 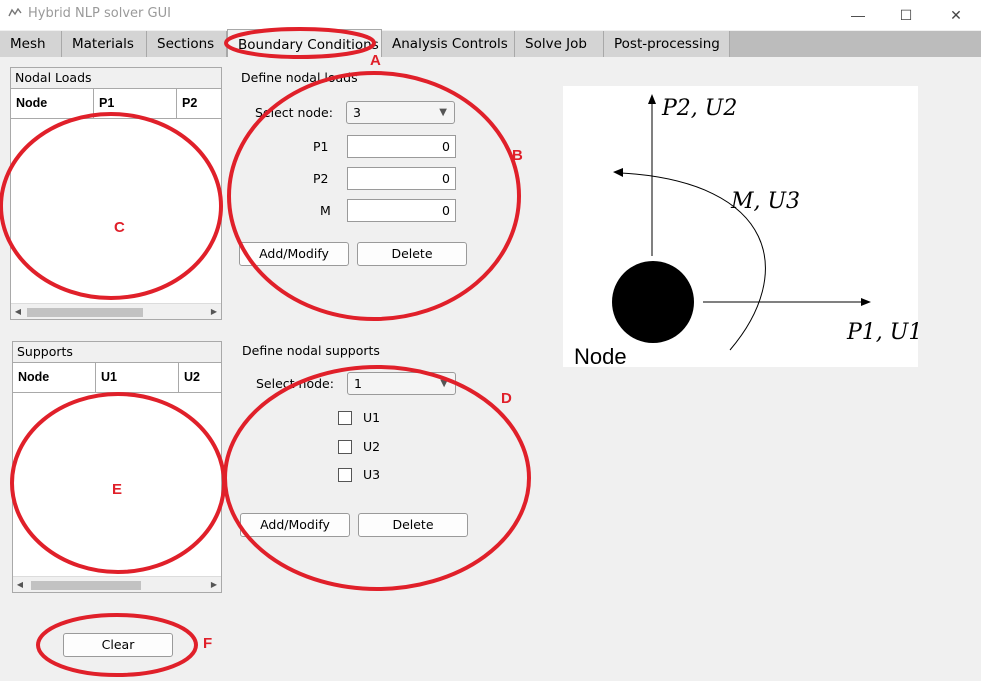 I want to click on tab-materials: Materials, so click(x=104, y=44).